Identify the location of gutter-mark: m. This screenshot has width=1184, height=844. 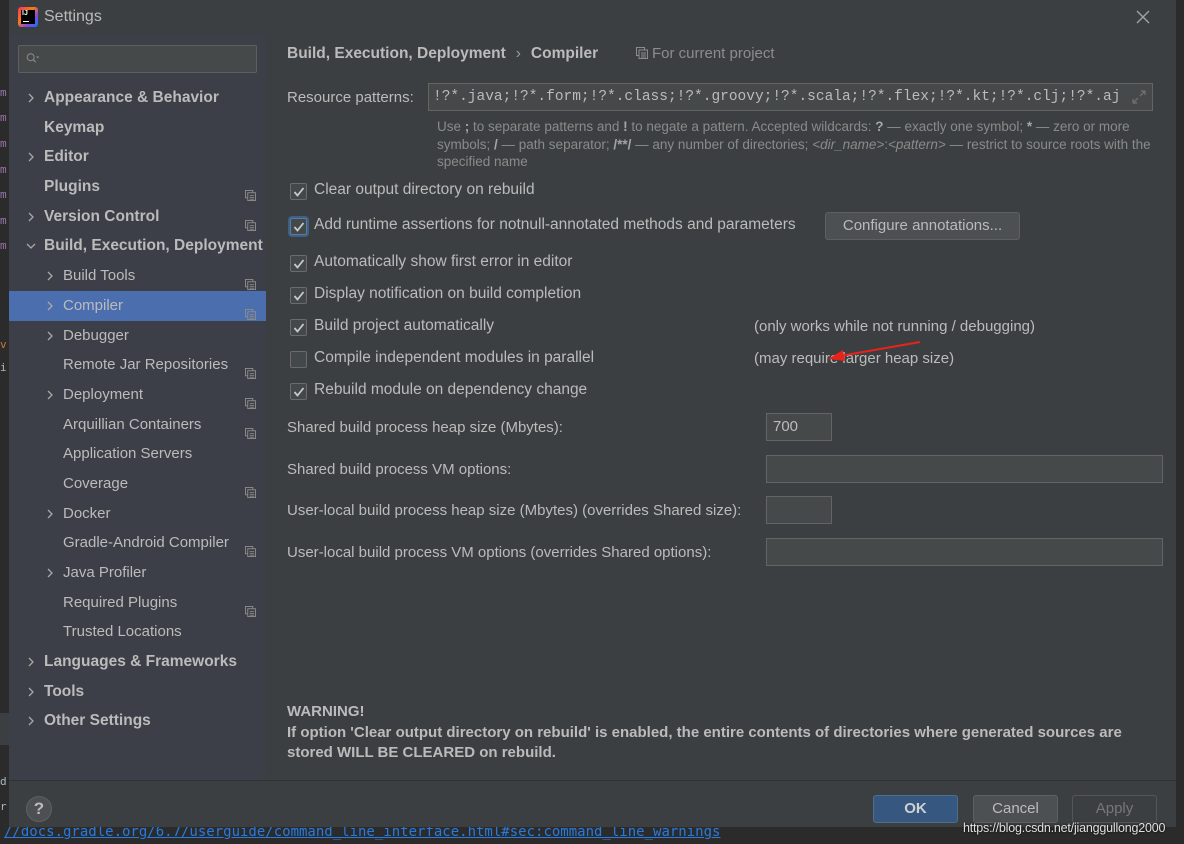
(3, 169).